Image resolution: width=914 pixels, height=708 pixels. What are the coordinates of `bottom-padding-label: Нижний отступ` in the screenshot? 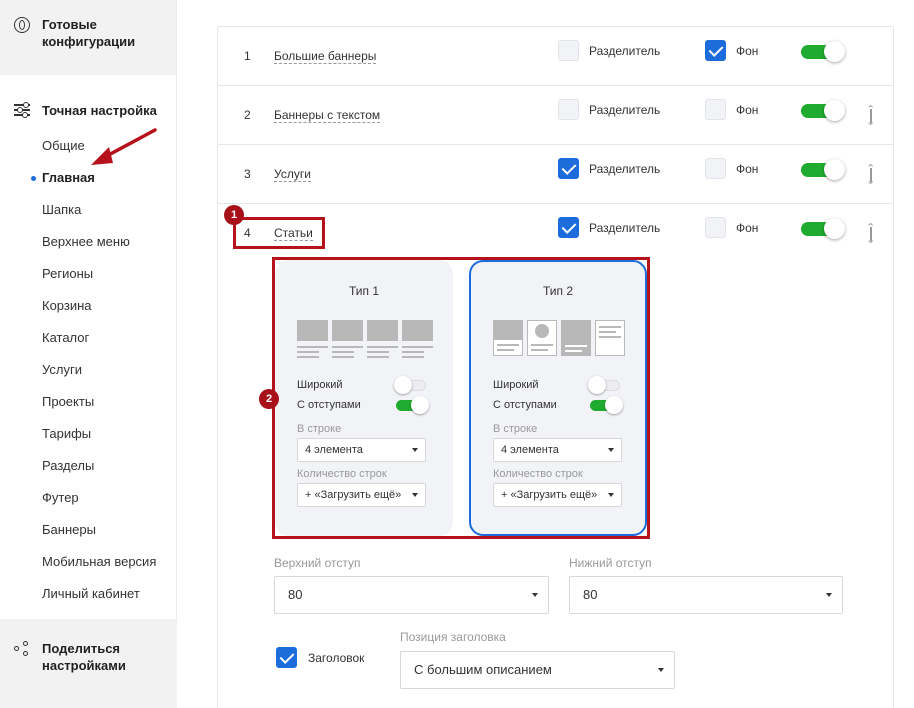 It's located at (610, 563).